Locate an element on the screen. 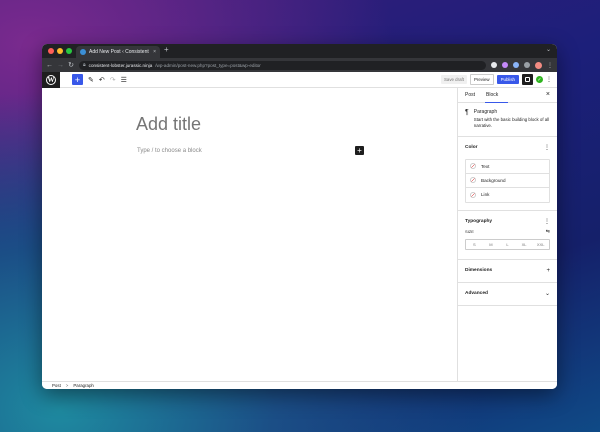 This screenshot has width=600, height=432. redo-icon: ↷ is located at coordinates (113, 80).